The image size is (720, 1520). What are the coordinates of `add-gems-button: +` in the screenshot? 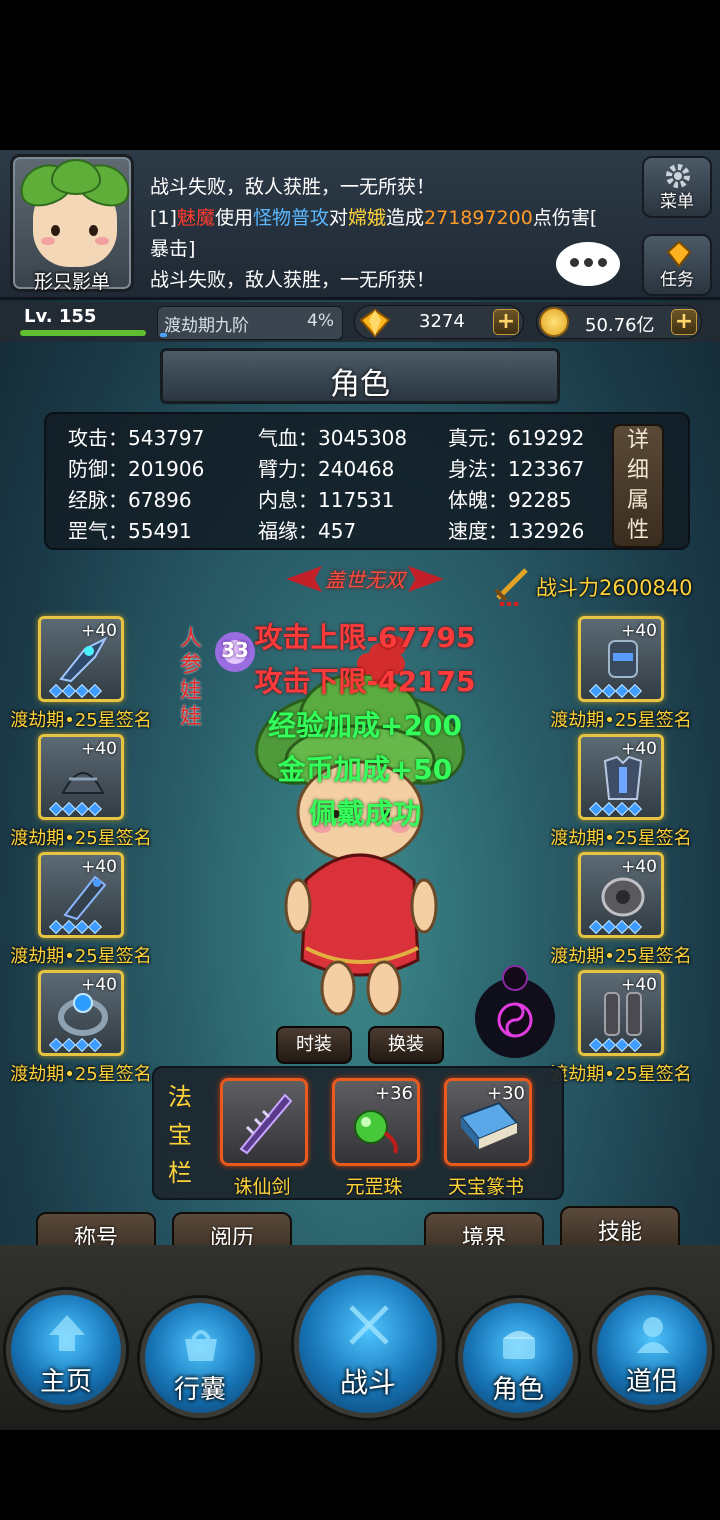 It's located at (506, 322).